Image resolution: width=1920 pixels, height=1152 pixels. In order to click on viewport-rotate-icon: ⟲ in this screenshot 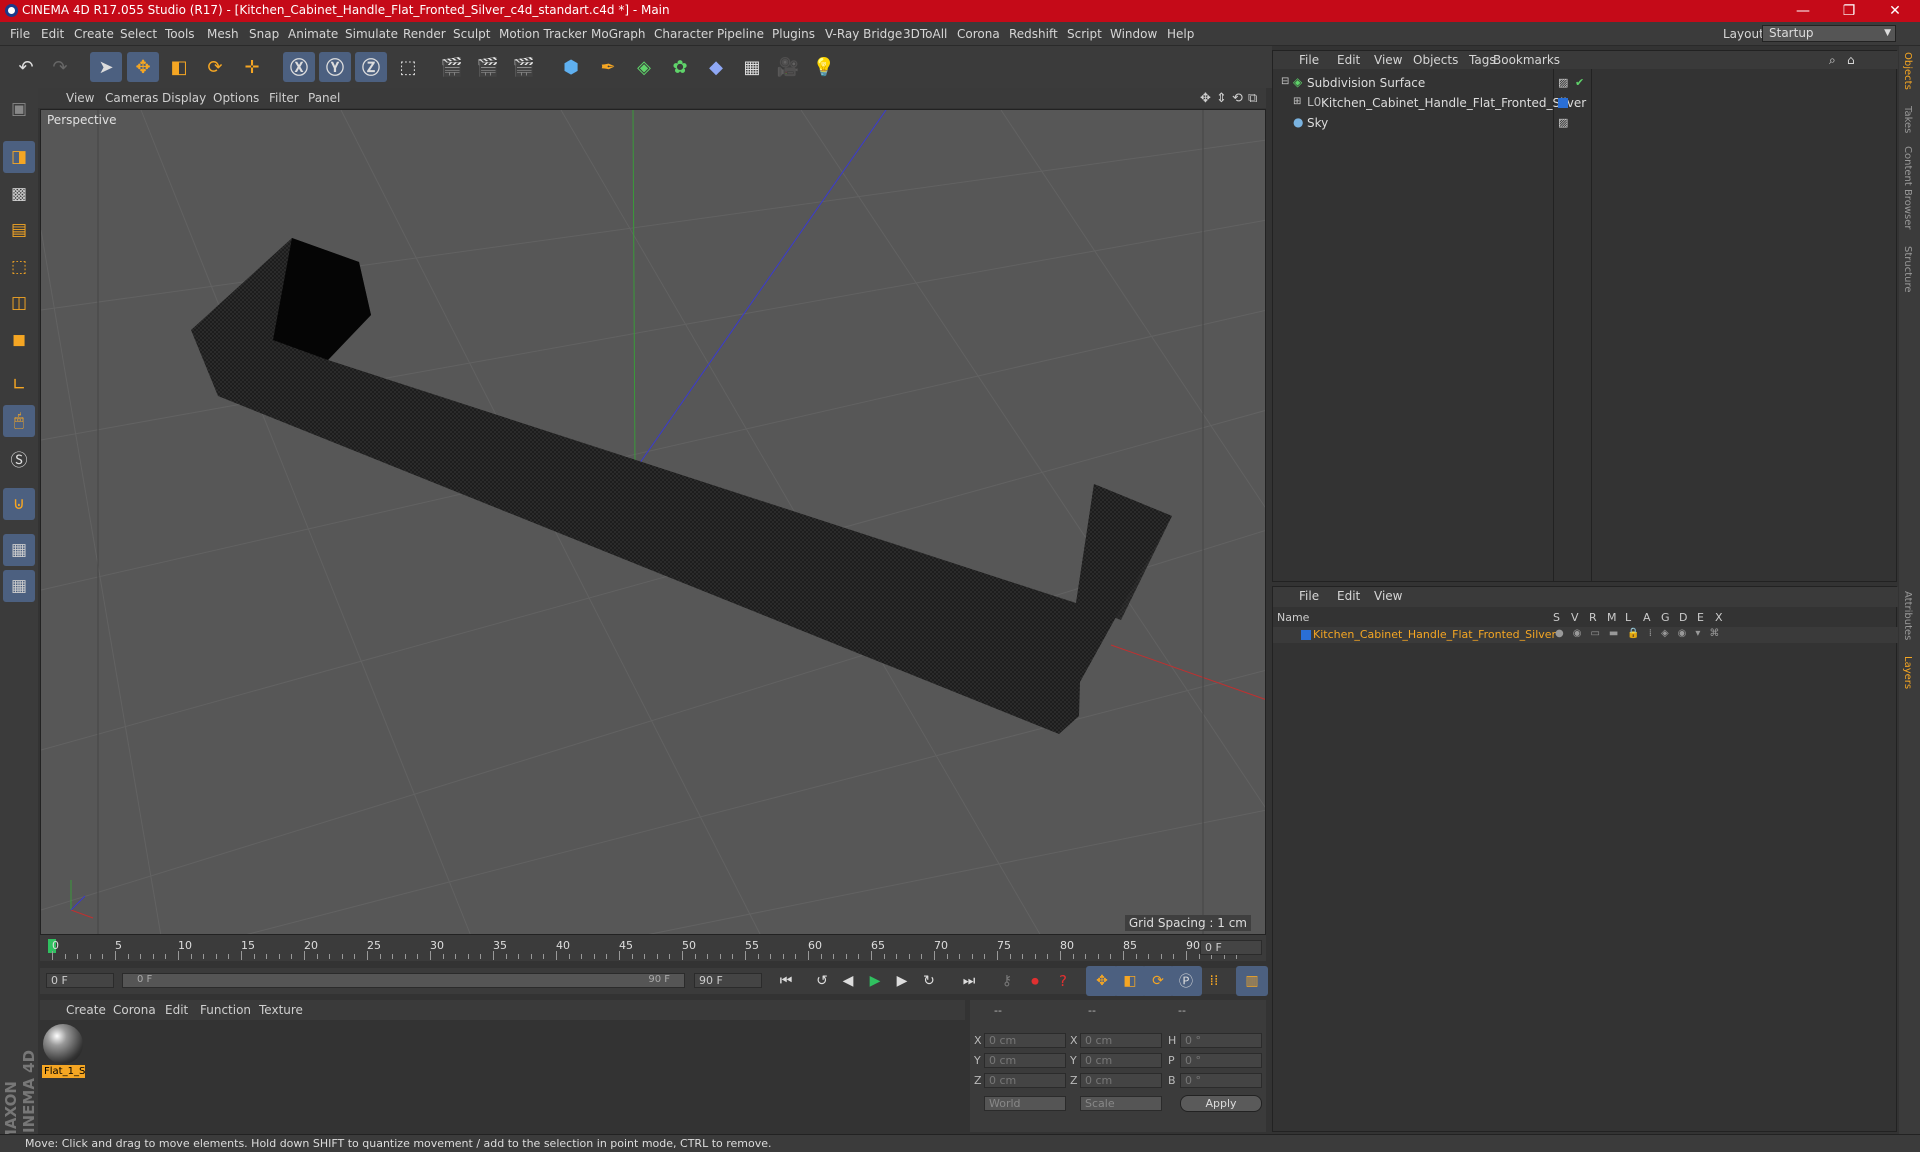, I will do `click(1237, 98)`.